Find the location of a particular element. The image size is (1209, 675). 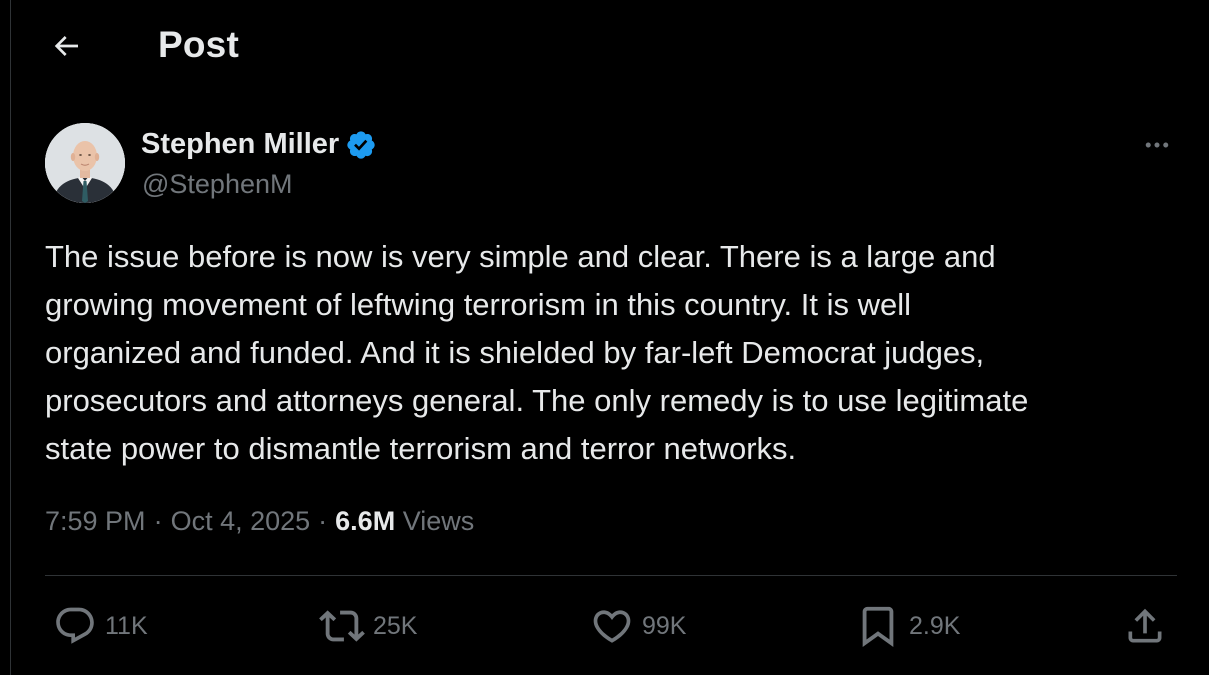

bookmark-count: 2.9K is located at coordinates (935, 625).